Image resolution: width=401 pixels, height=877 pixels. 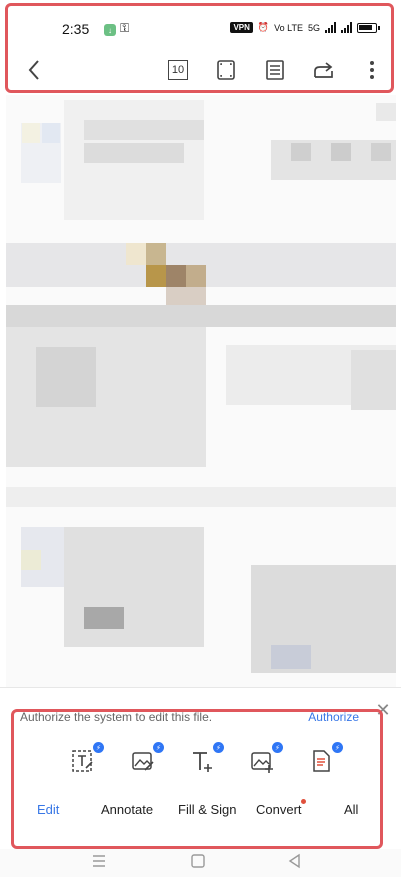 What do you see at coordinates (263, 27) in the screenshot?
I see `alarm-icon: ⏰` at bounding box center [263, 27].